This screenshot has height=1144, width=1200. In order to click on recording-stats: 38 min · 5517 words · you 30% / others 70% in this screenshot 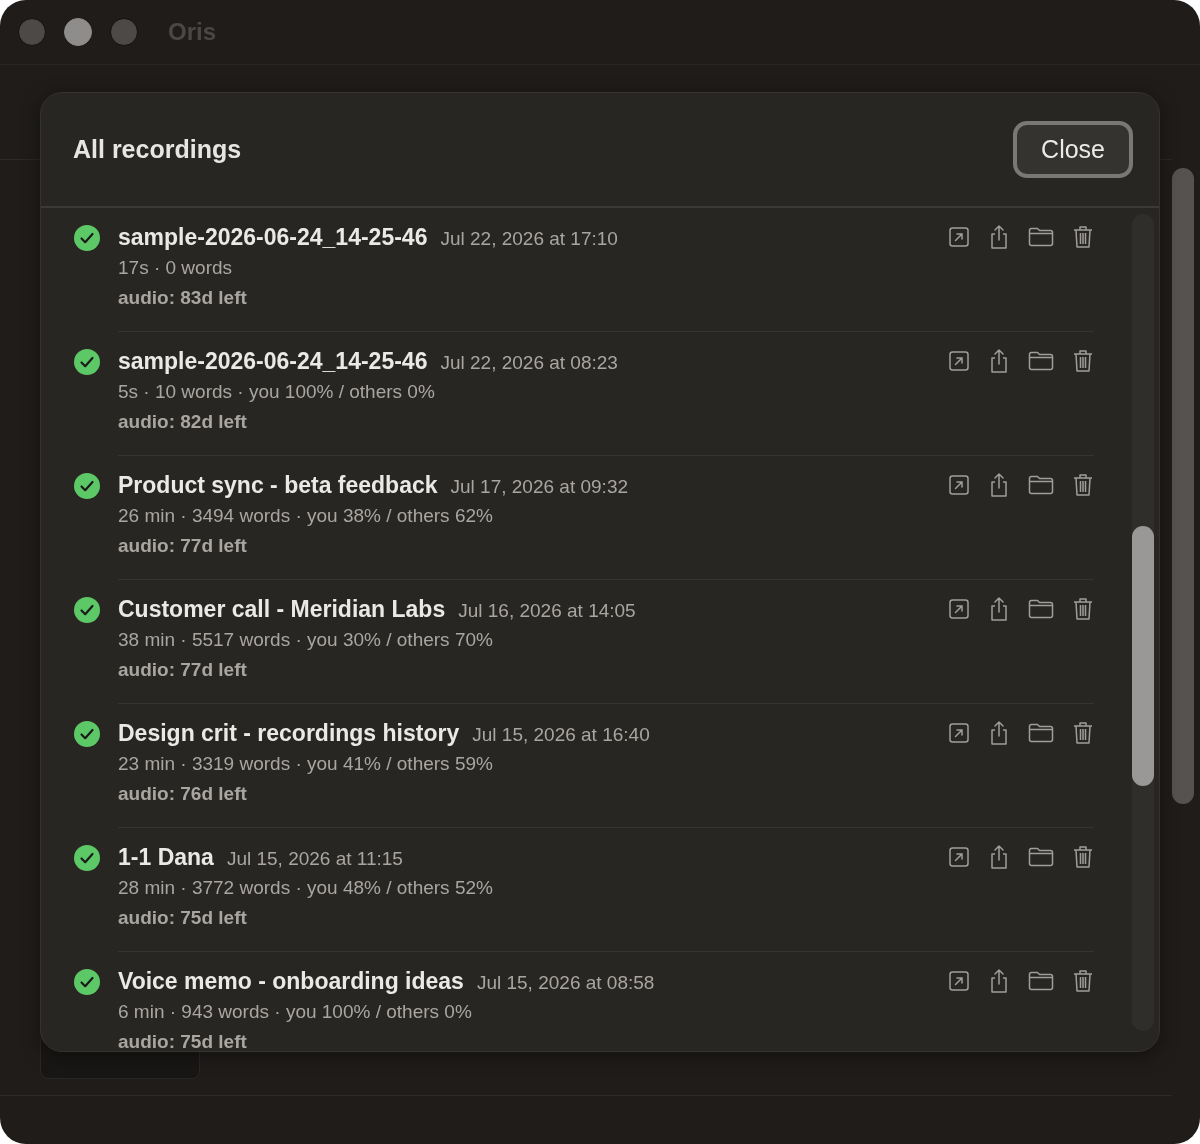, I will do `click(306, 640)`.